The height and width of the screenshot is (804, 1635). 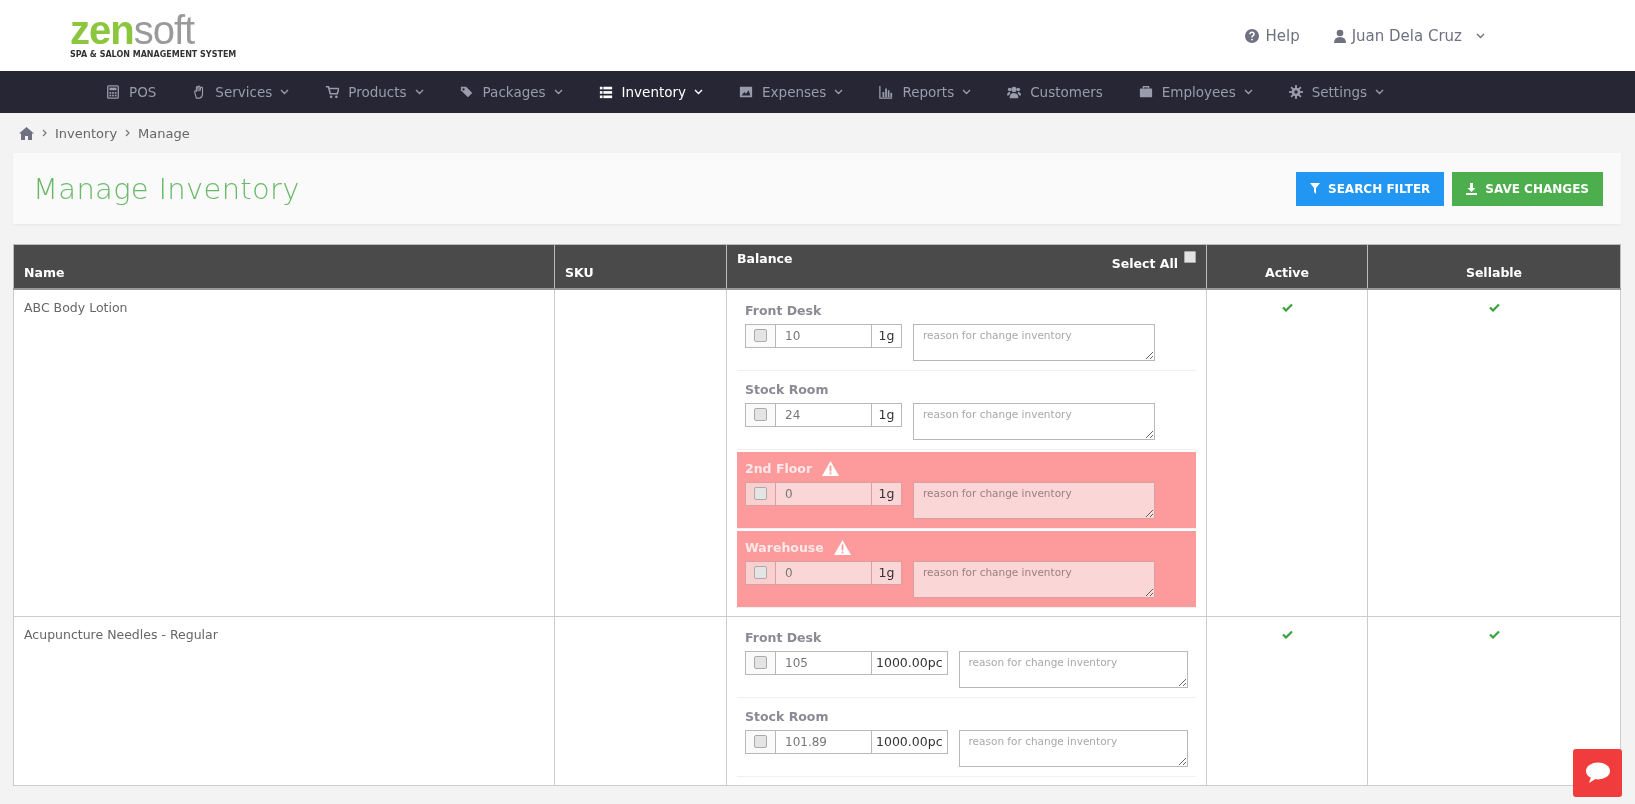 What do you see at coordinates (1472, 188) in the screenshot?
I see `download-icon` at bounding box center [1472, 188].